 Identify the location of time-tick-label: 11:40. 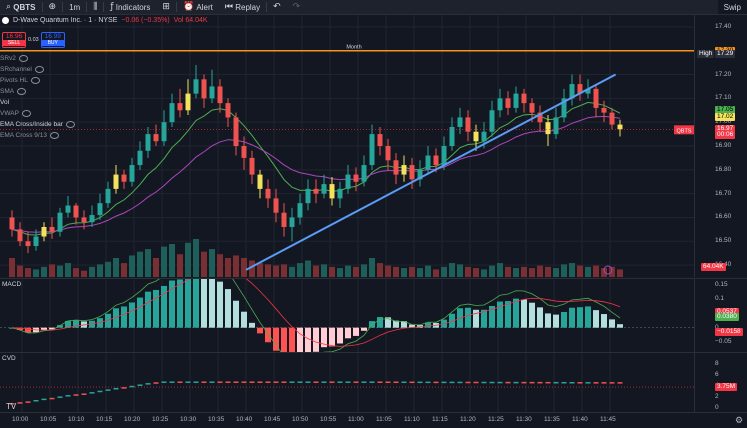
(580, 419).